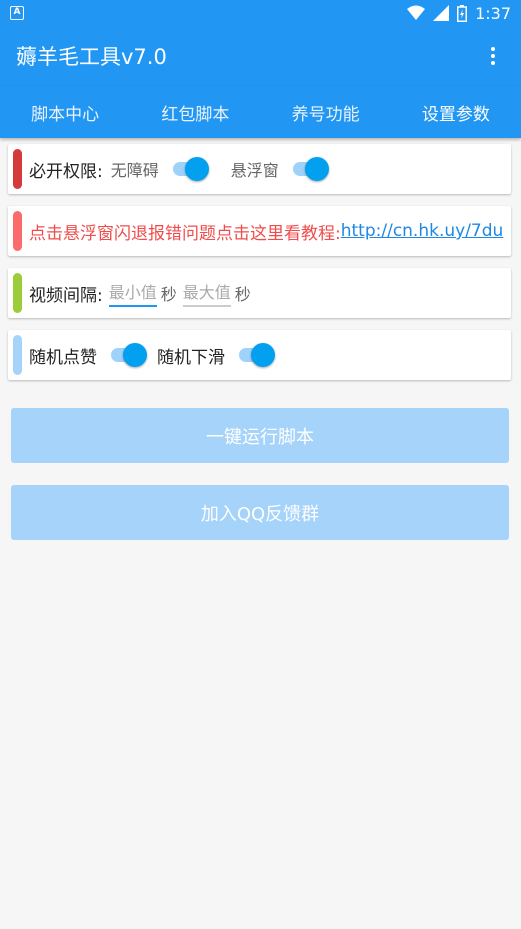 The width and height of the screenshot is (521, 929). I want to click on tab-red-packet-script: 红包脚本, so click(195, 112).